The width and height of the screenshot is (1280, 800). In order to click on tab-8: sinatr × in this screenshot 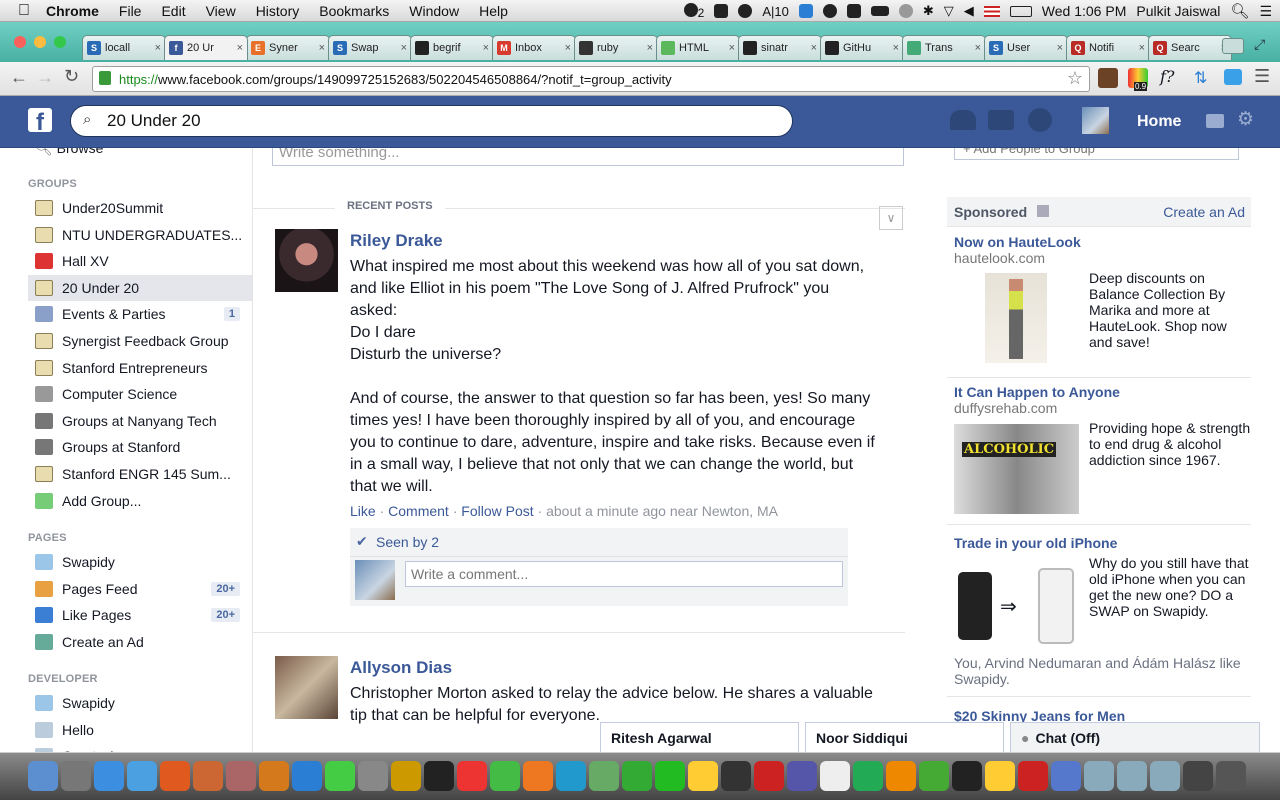, I will do `click(780, 47)`.